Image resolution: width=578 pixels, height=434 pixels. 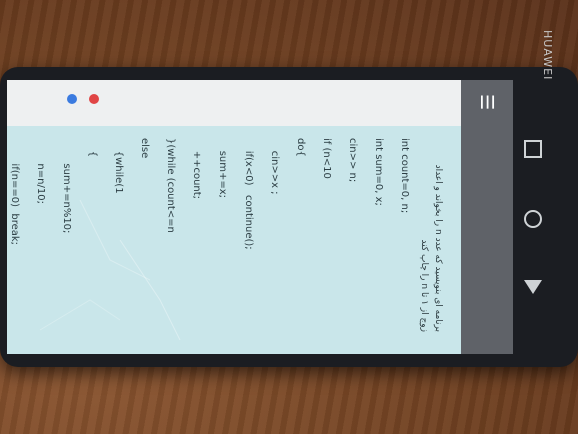 What do you see at coordinates (533, 287) in the screenshot?
I see `back-button` at bounding box center [533, 287].